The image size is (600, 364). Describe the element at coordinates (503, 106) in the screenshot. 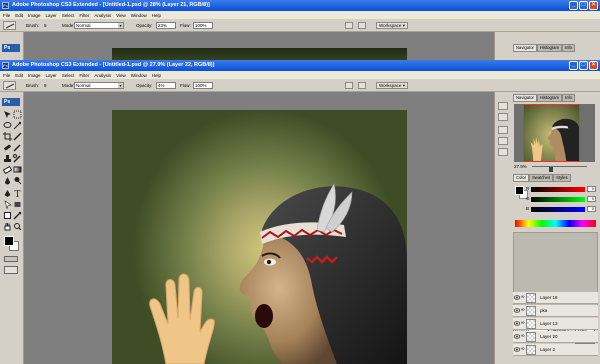

I see `history-panel-icon` at that location.